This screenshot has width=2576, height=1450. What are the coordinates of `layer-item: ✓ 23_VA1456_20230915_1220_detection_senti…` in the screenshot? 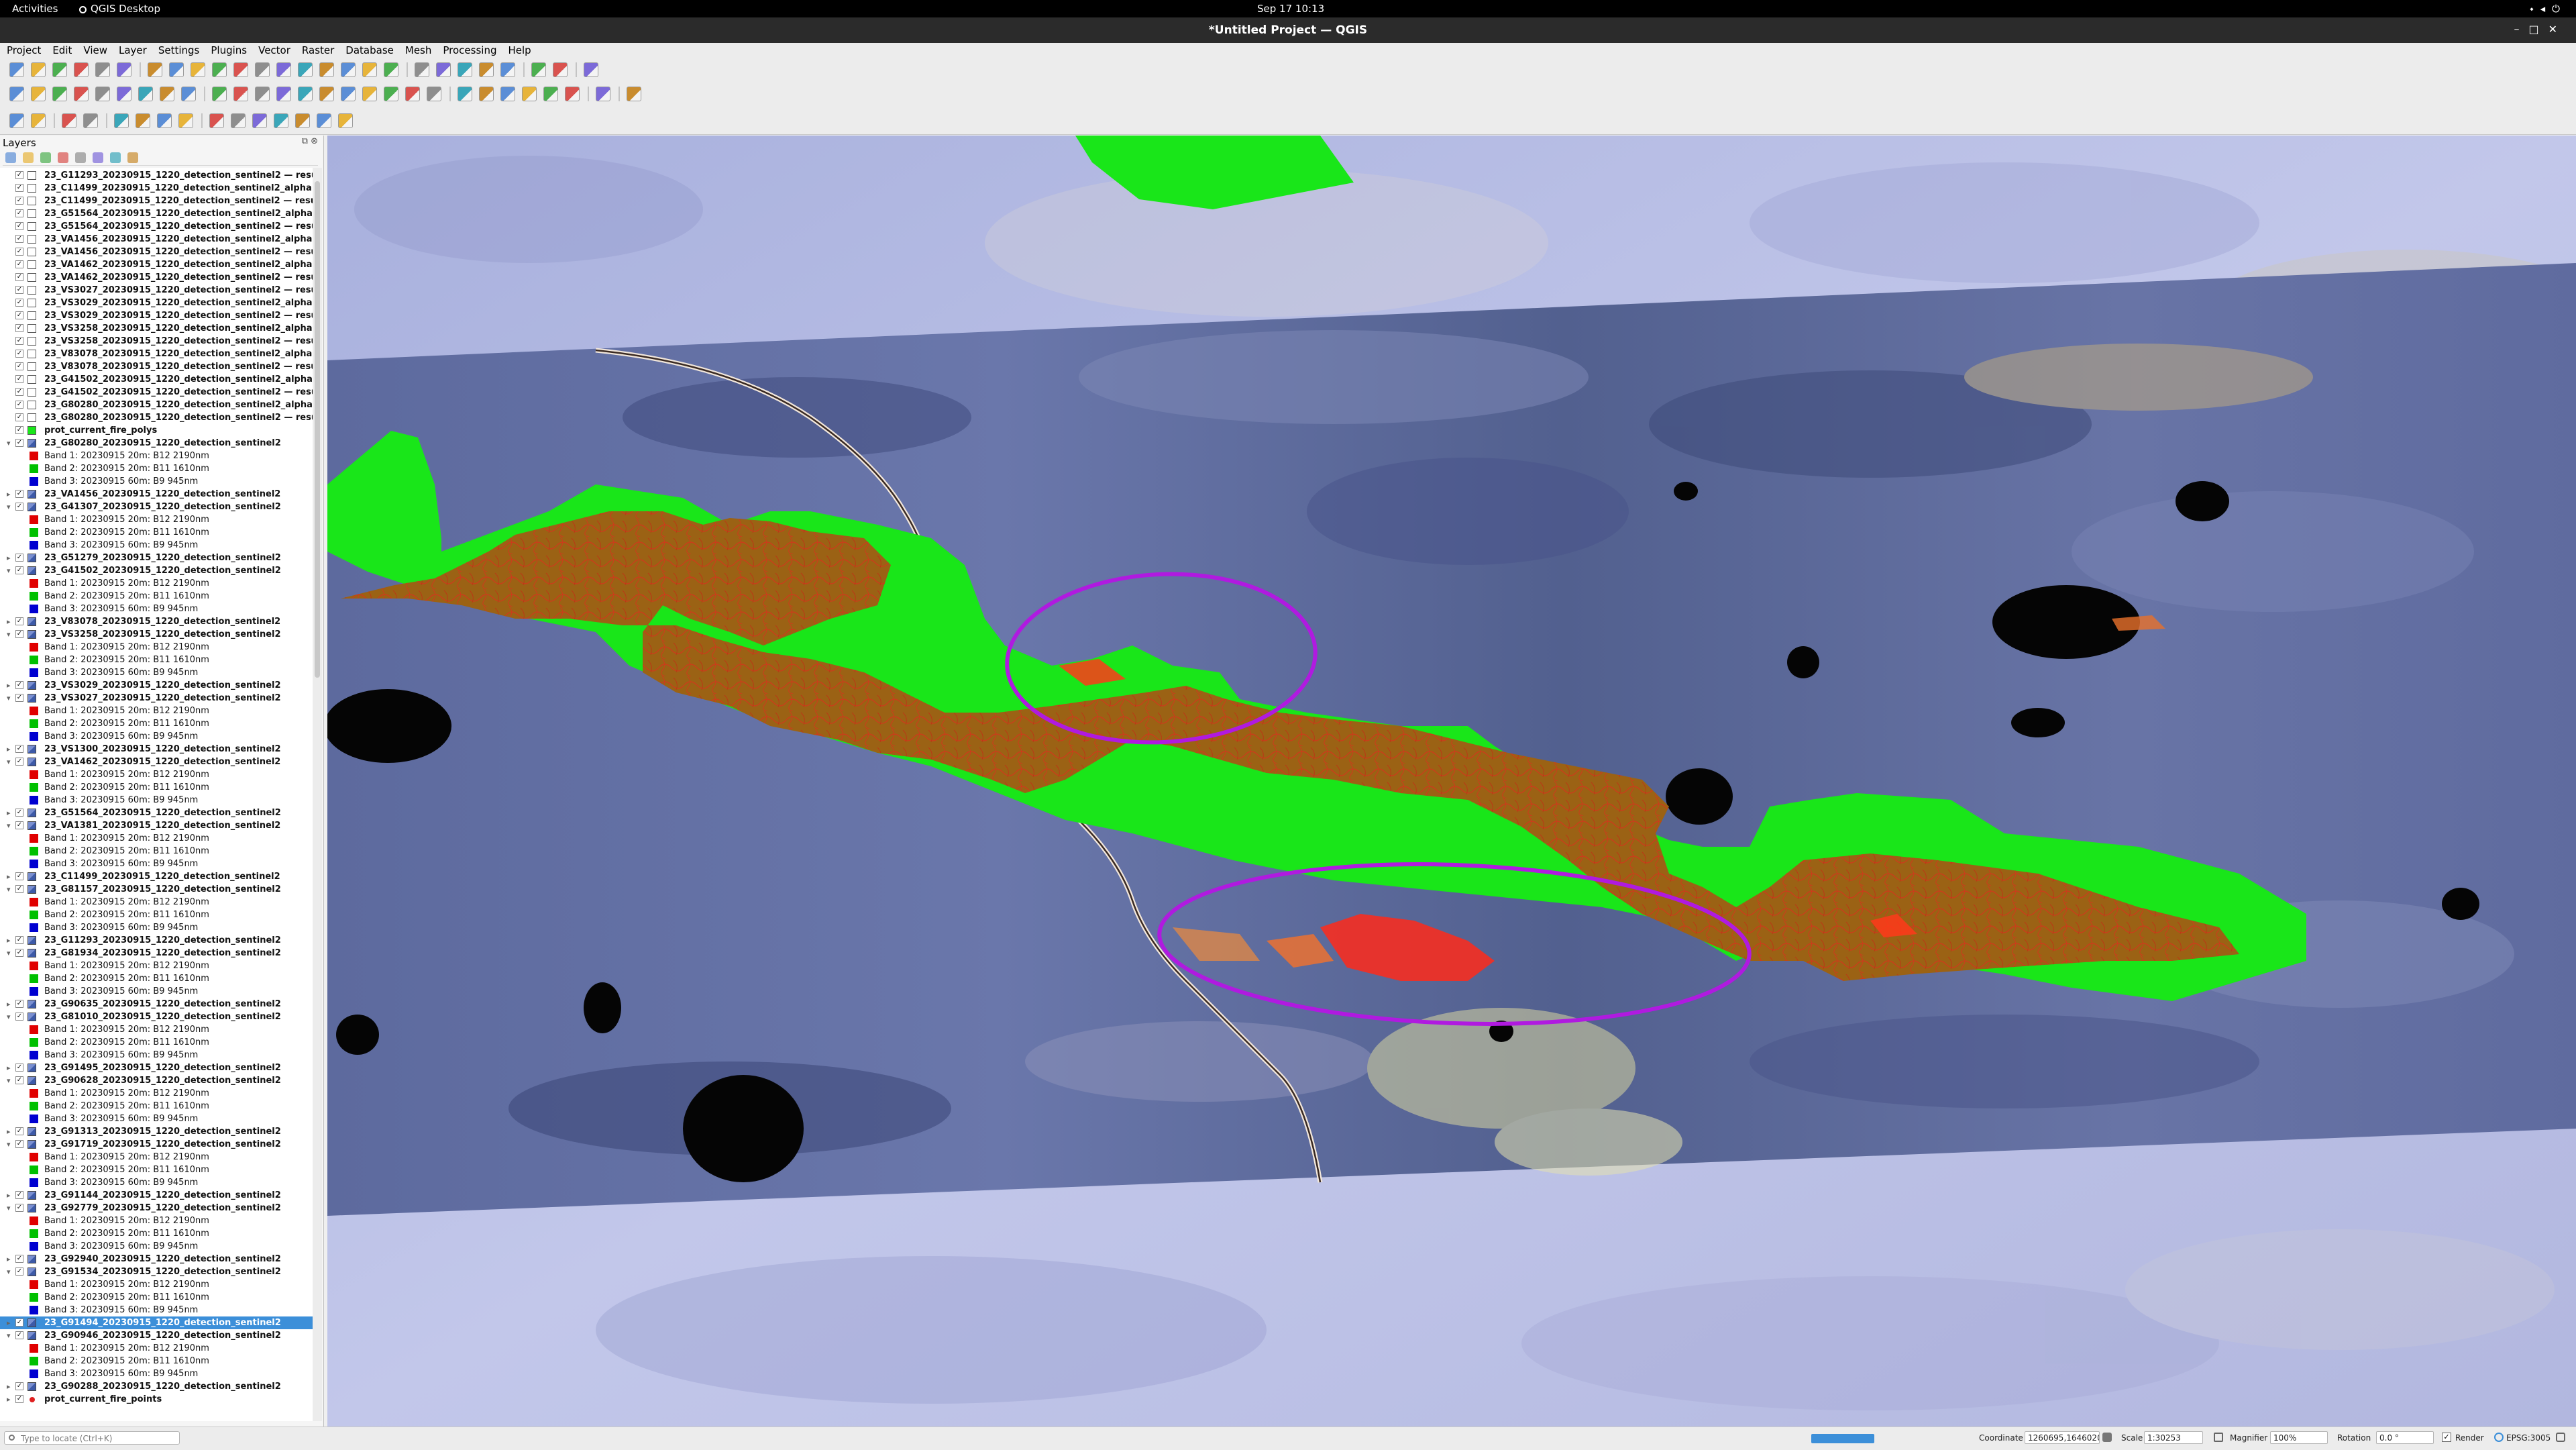 It's located at (156, 239).